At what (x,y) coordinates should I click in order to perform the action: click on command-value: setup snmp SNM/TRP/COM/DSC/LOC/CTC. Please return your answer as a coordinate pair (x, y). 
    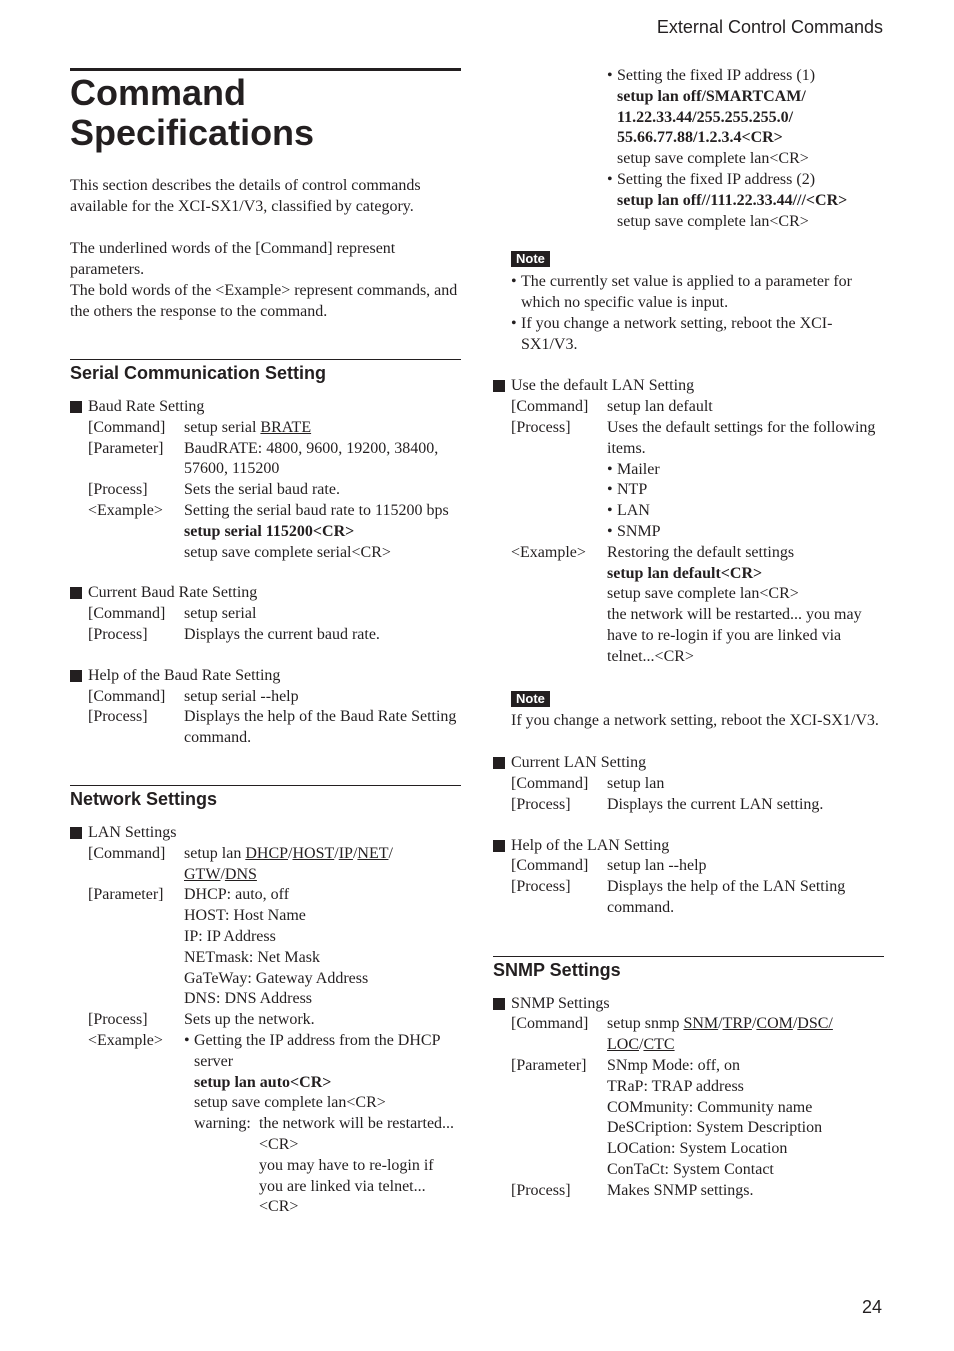
    Looking at the image, I should click on (720, 1034).